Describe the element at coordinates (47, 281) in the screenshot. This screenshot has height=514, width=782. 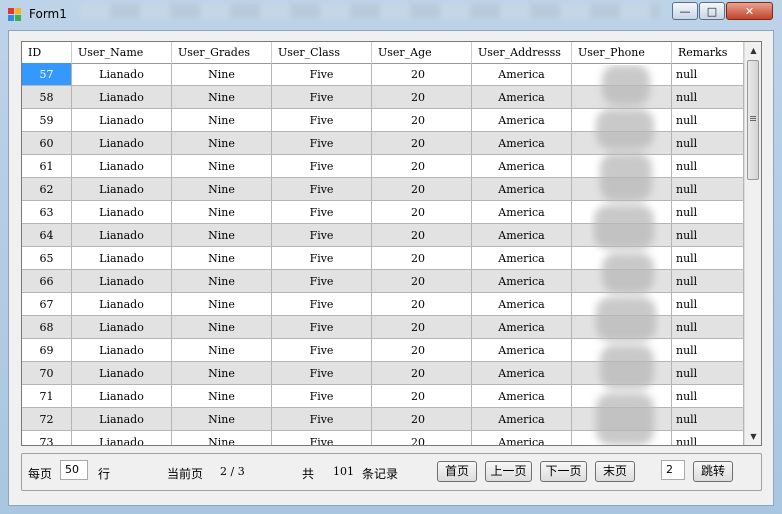
I see `table-cell: 66` at that location.